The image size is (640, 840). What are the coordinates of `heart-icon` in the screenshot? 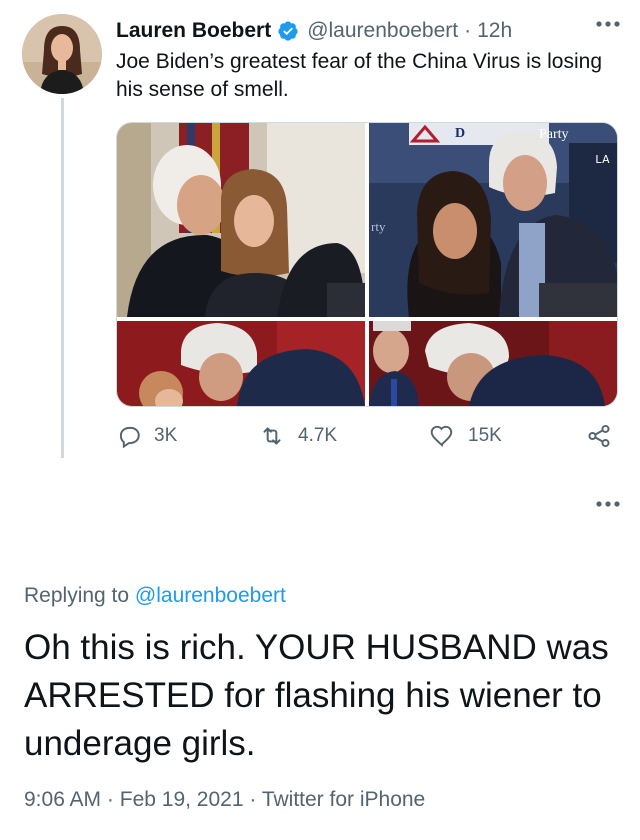 It's located at (441, 436).